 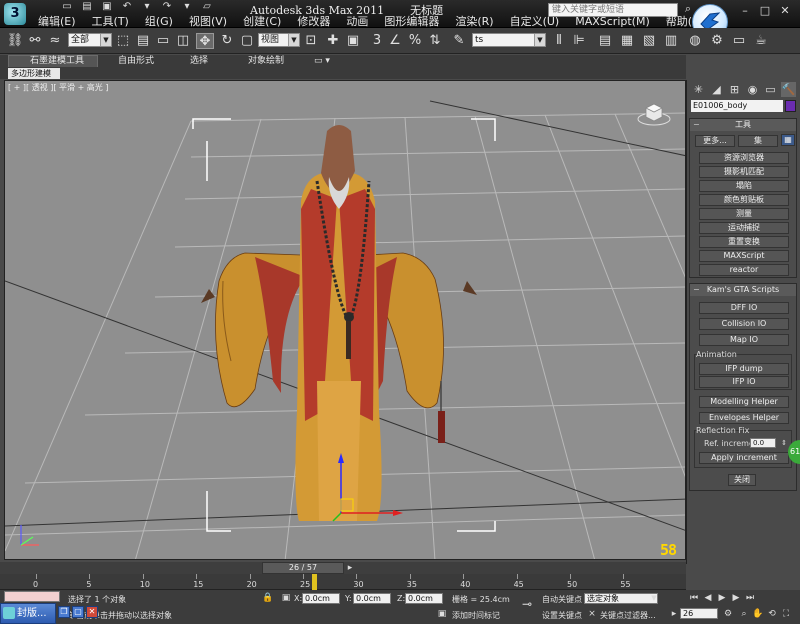 I want to click on map-io-button: Map IO, so click(x=744, y=340).